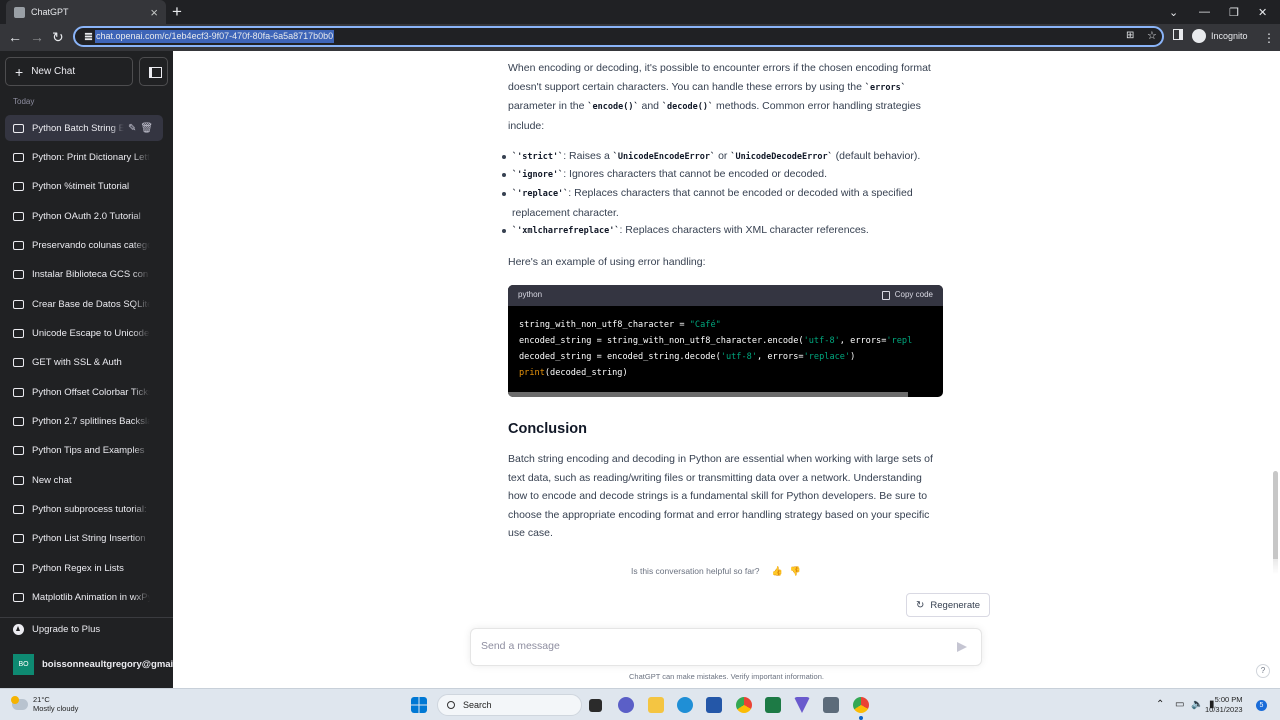  I want to click on chat-history-item: New chat, so click(84, 480).